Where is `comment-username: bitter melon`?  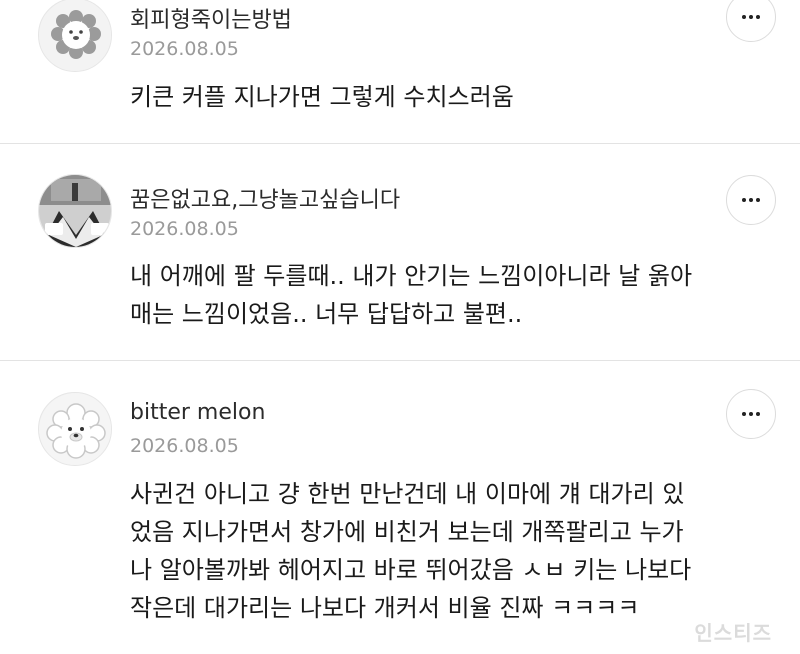
comment-username: bitter melon is located at coordinates (197, 412).